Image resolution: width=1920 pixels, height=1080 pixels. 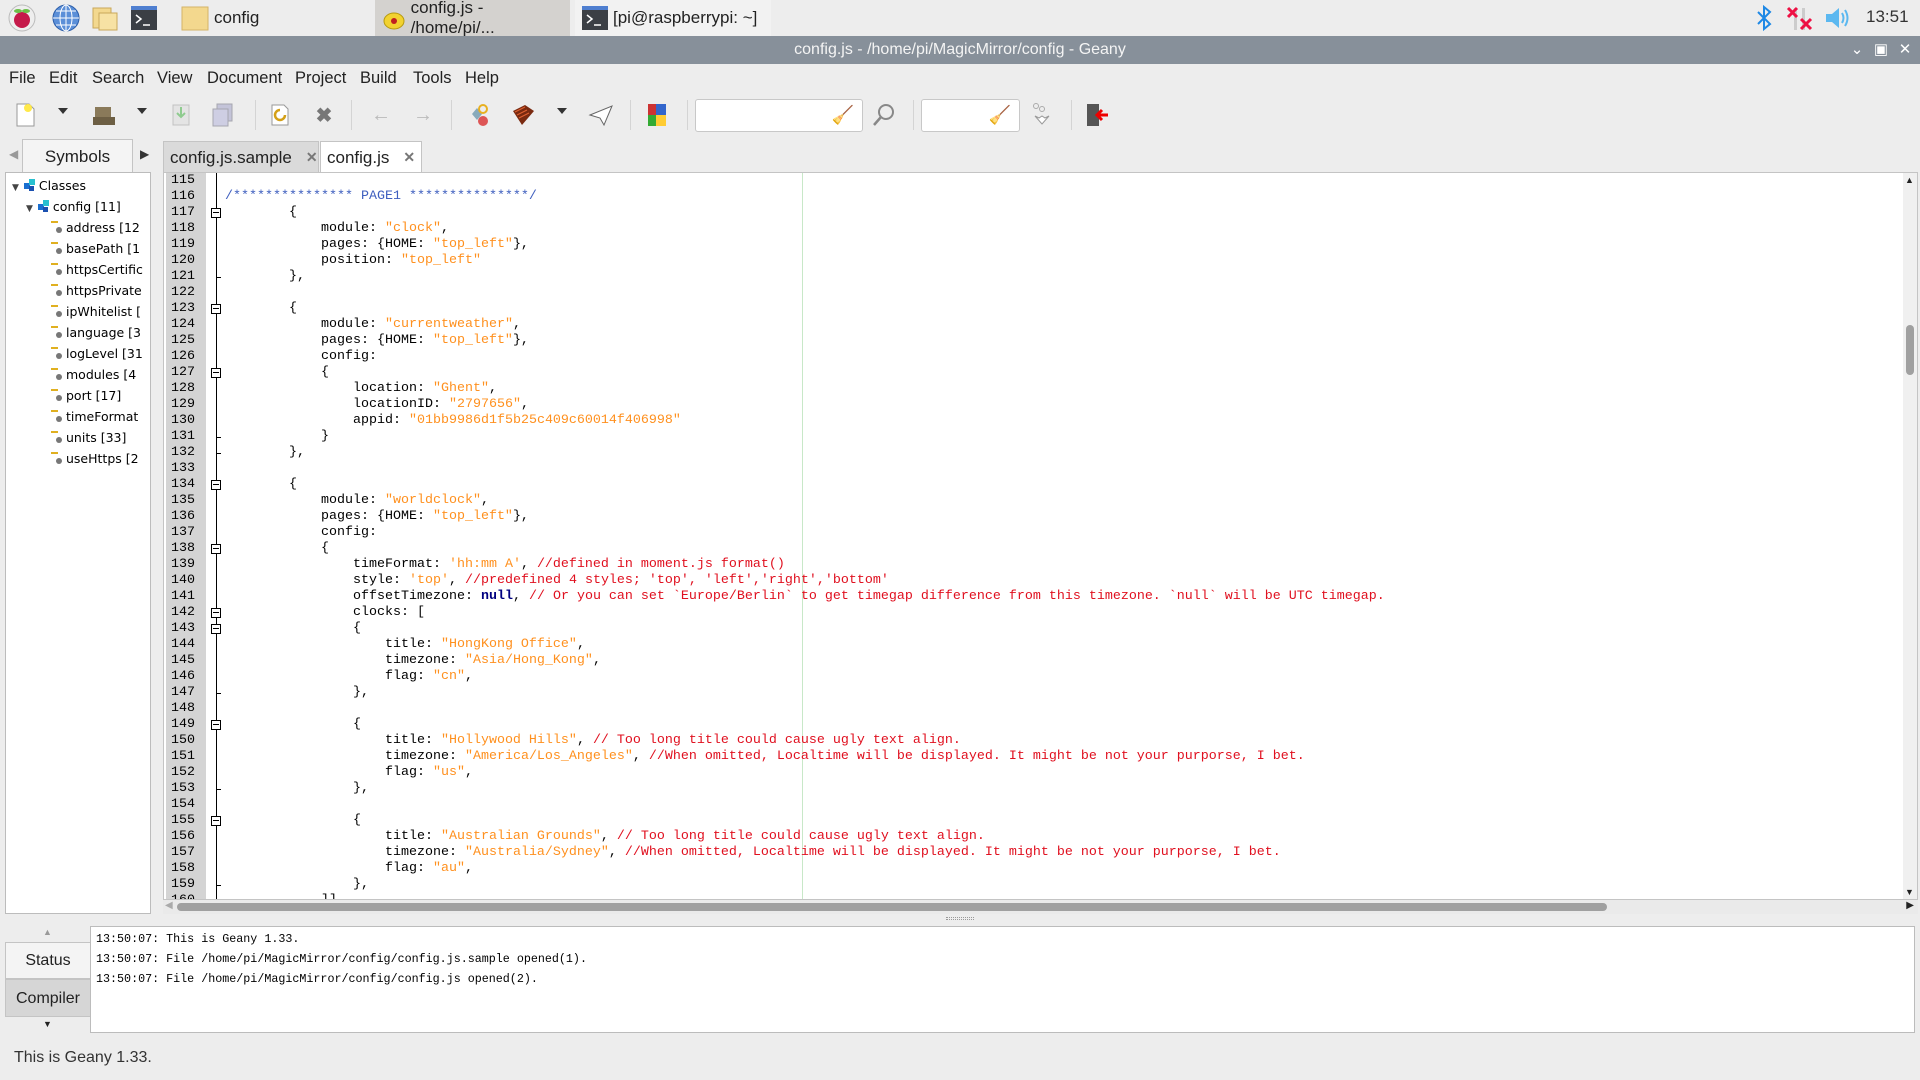 I want to click on scroll-up-icon: ▲, so click(x=1909, y=180).